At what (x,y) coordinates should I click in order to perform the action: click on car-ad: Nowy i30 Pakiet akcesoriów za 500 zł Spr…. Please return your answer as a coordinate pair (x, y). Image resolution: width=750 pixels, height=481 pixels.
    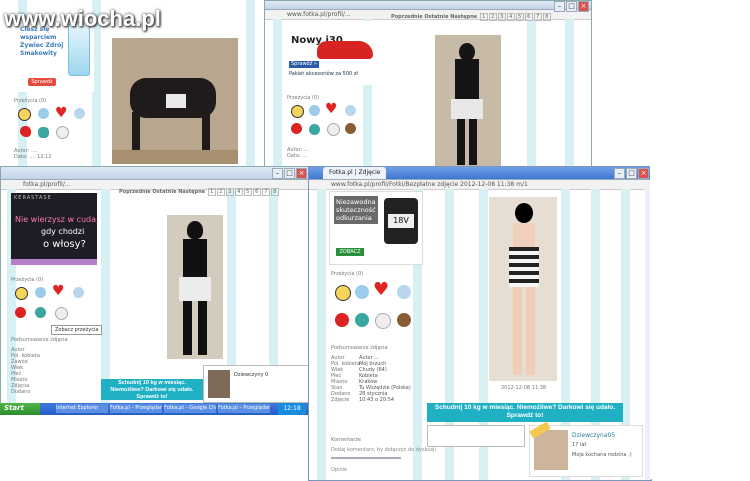
    Looking at the image, I should click on (332, 53).